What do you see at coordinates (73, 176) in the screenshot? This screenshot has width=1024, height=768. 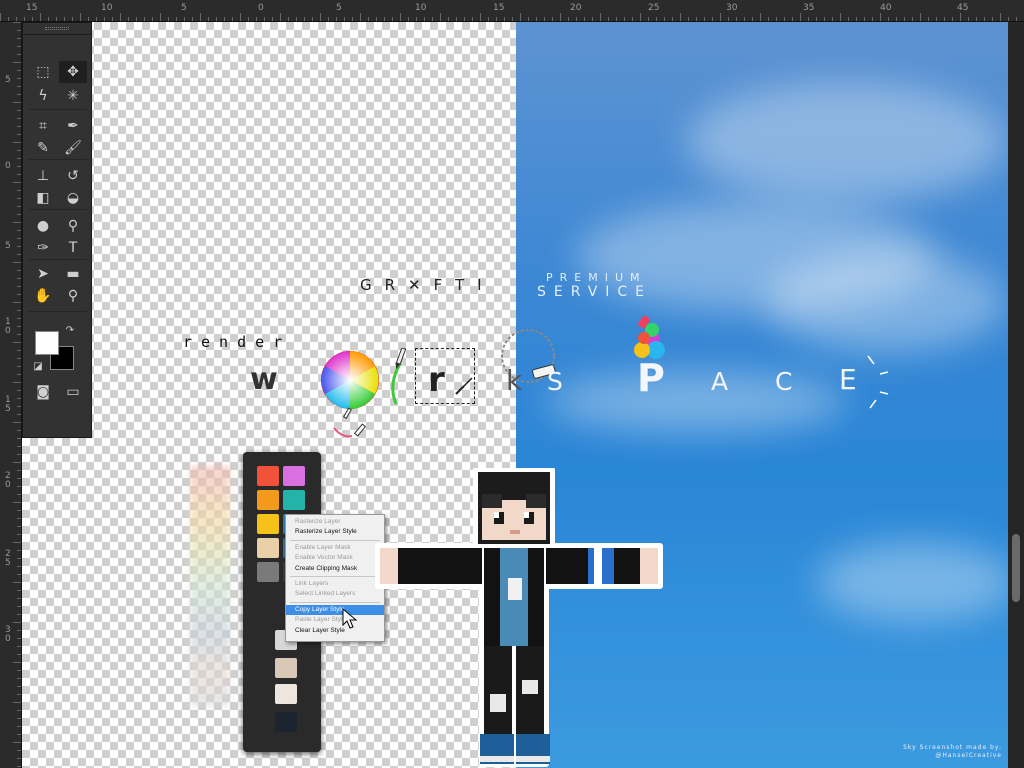 I see `history-brush-tool-icon: ↺` at bounding box center [73, 176].